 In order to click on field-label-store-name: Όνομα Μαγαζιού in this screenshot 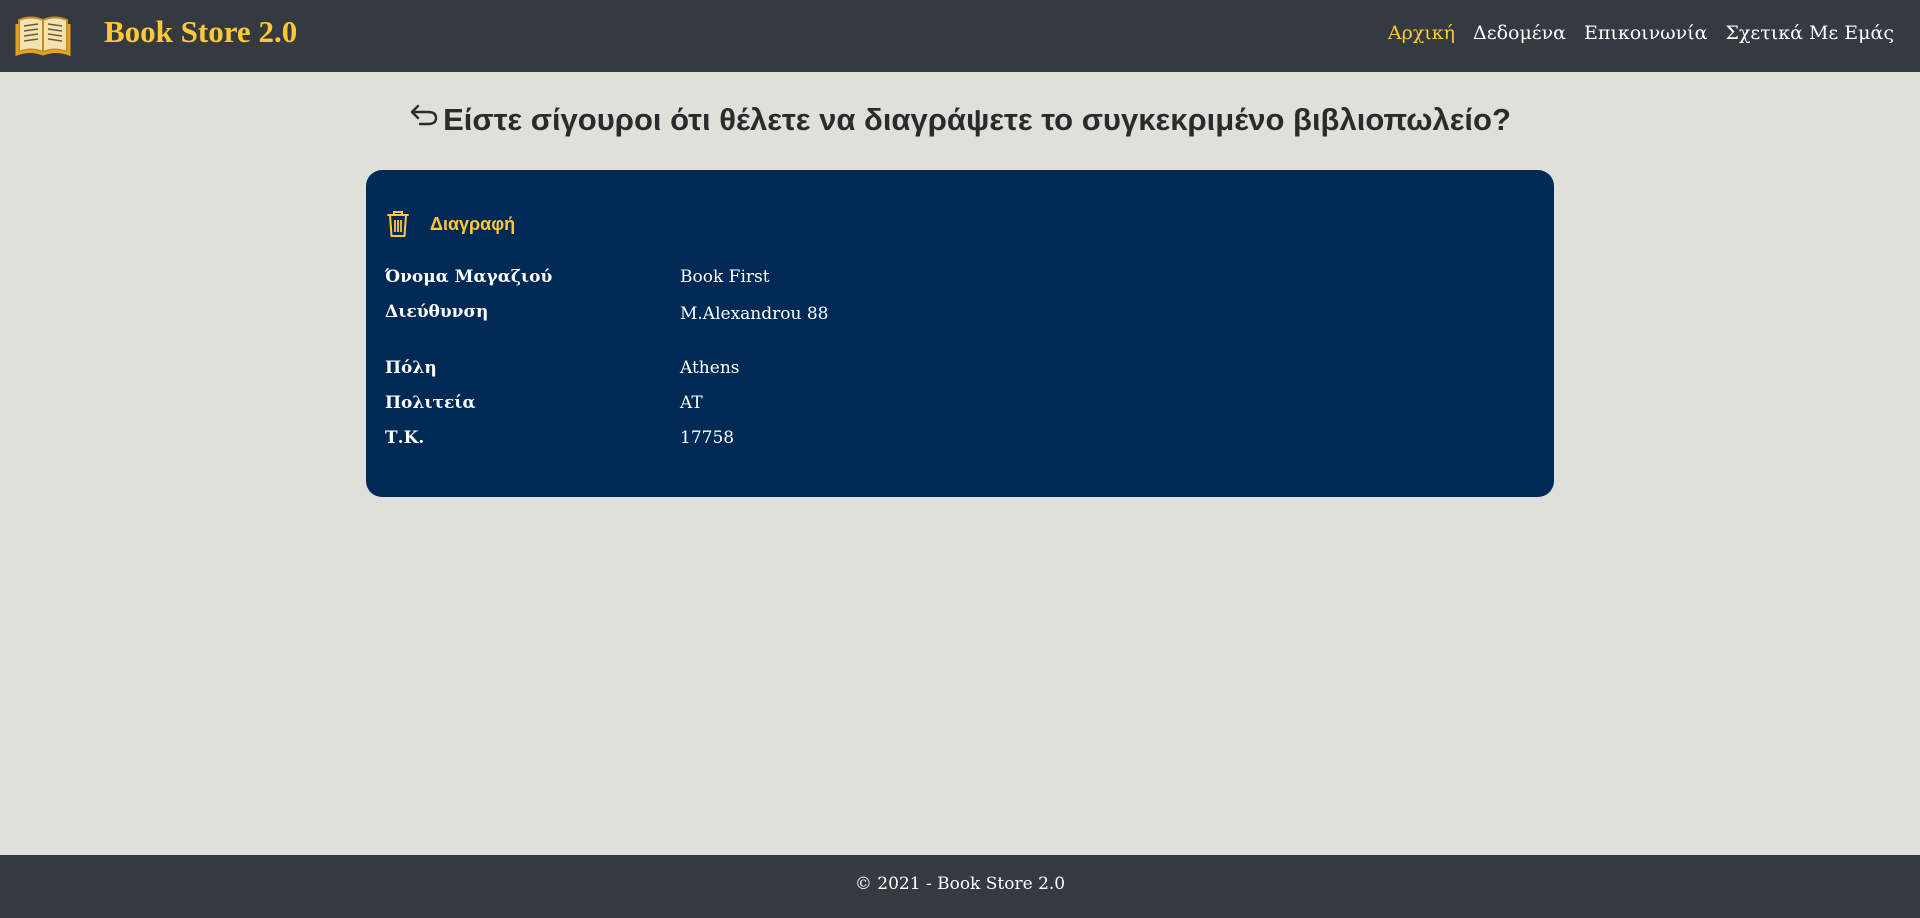, I will do `click(469, 277)`.